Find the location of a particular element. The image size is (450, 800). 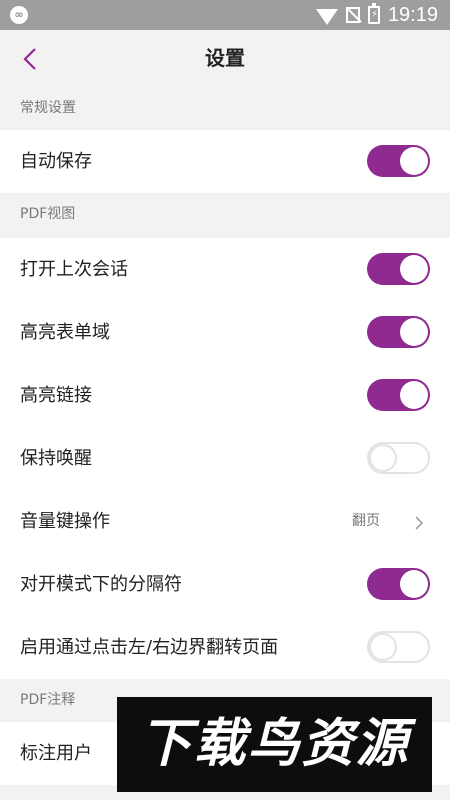

autosave-toggle is located at coordinates (398, 161).